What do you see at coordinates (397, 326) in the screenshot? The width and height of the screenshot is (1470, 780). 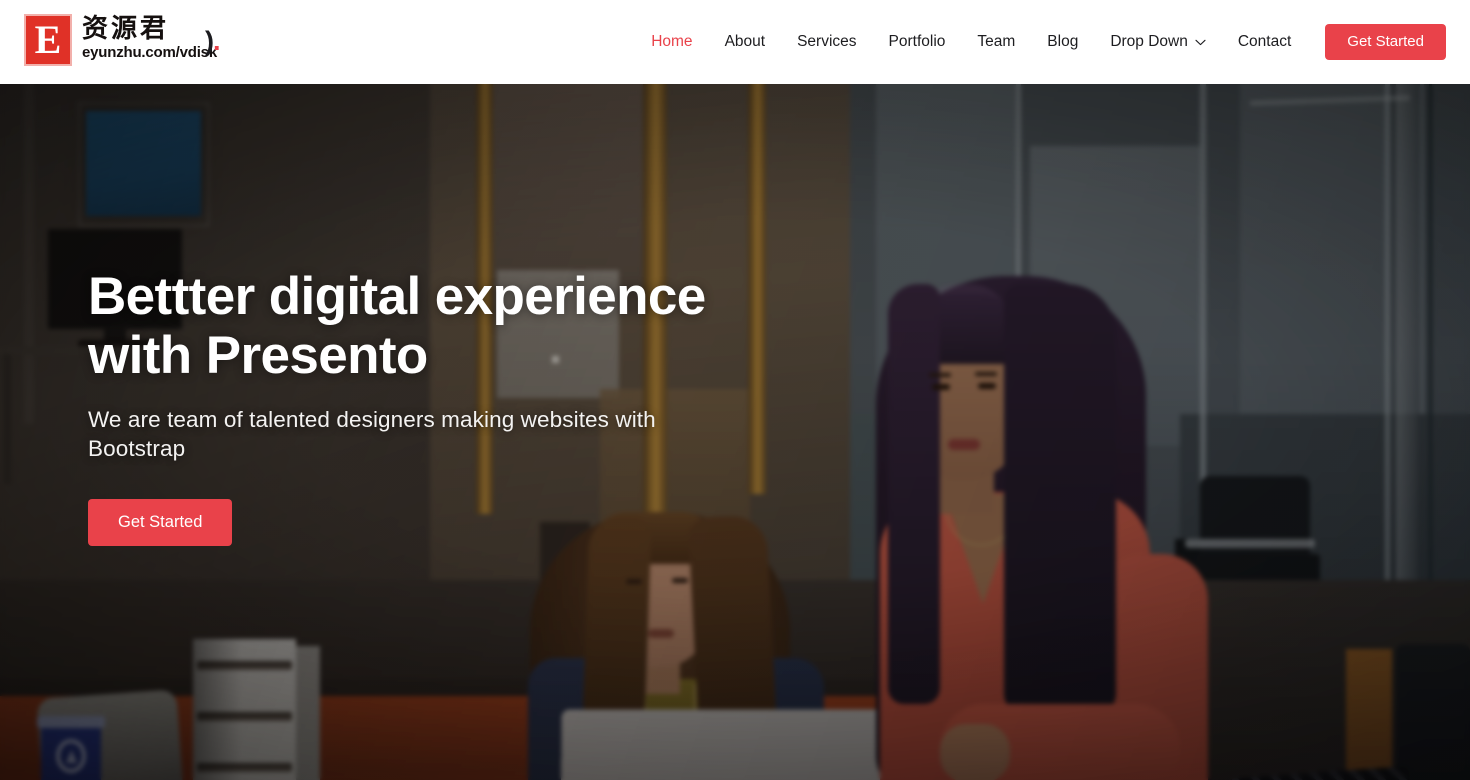 I see `hero-title: Bettter digital experience with Presento` at bounding box center [397, 326].